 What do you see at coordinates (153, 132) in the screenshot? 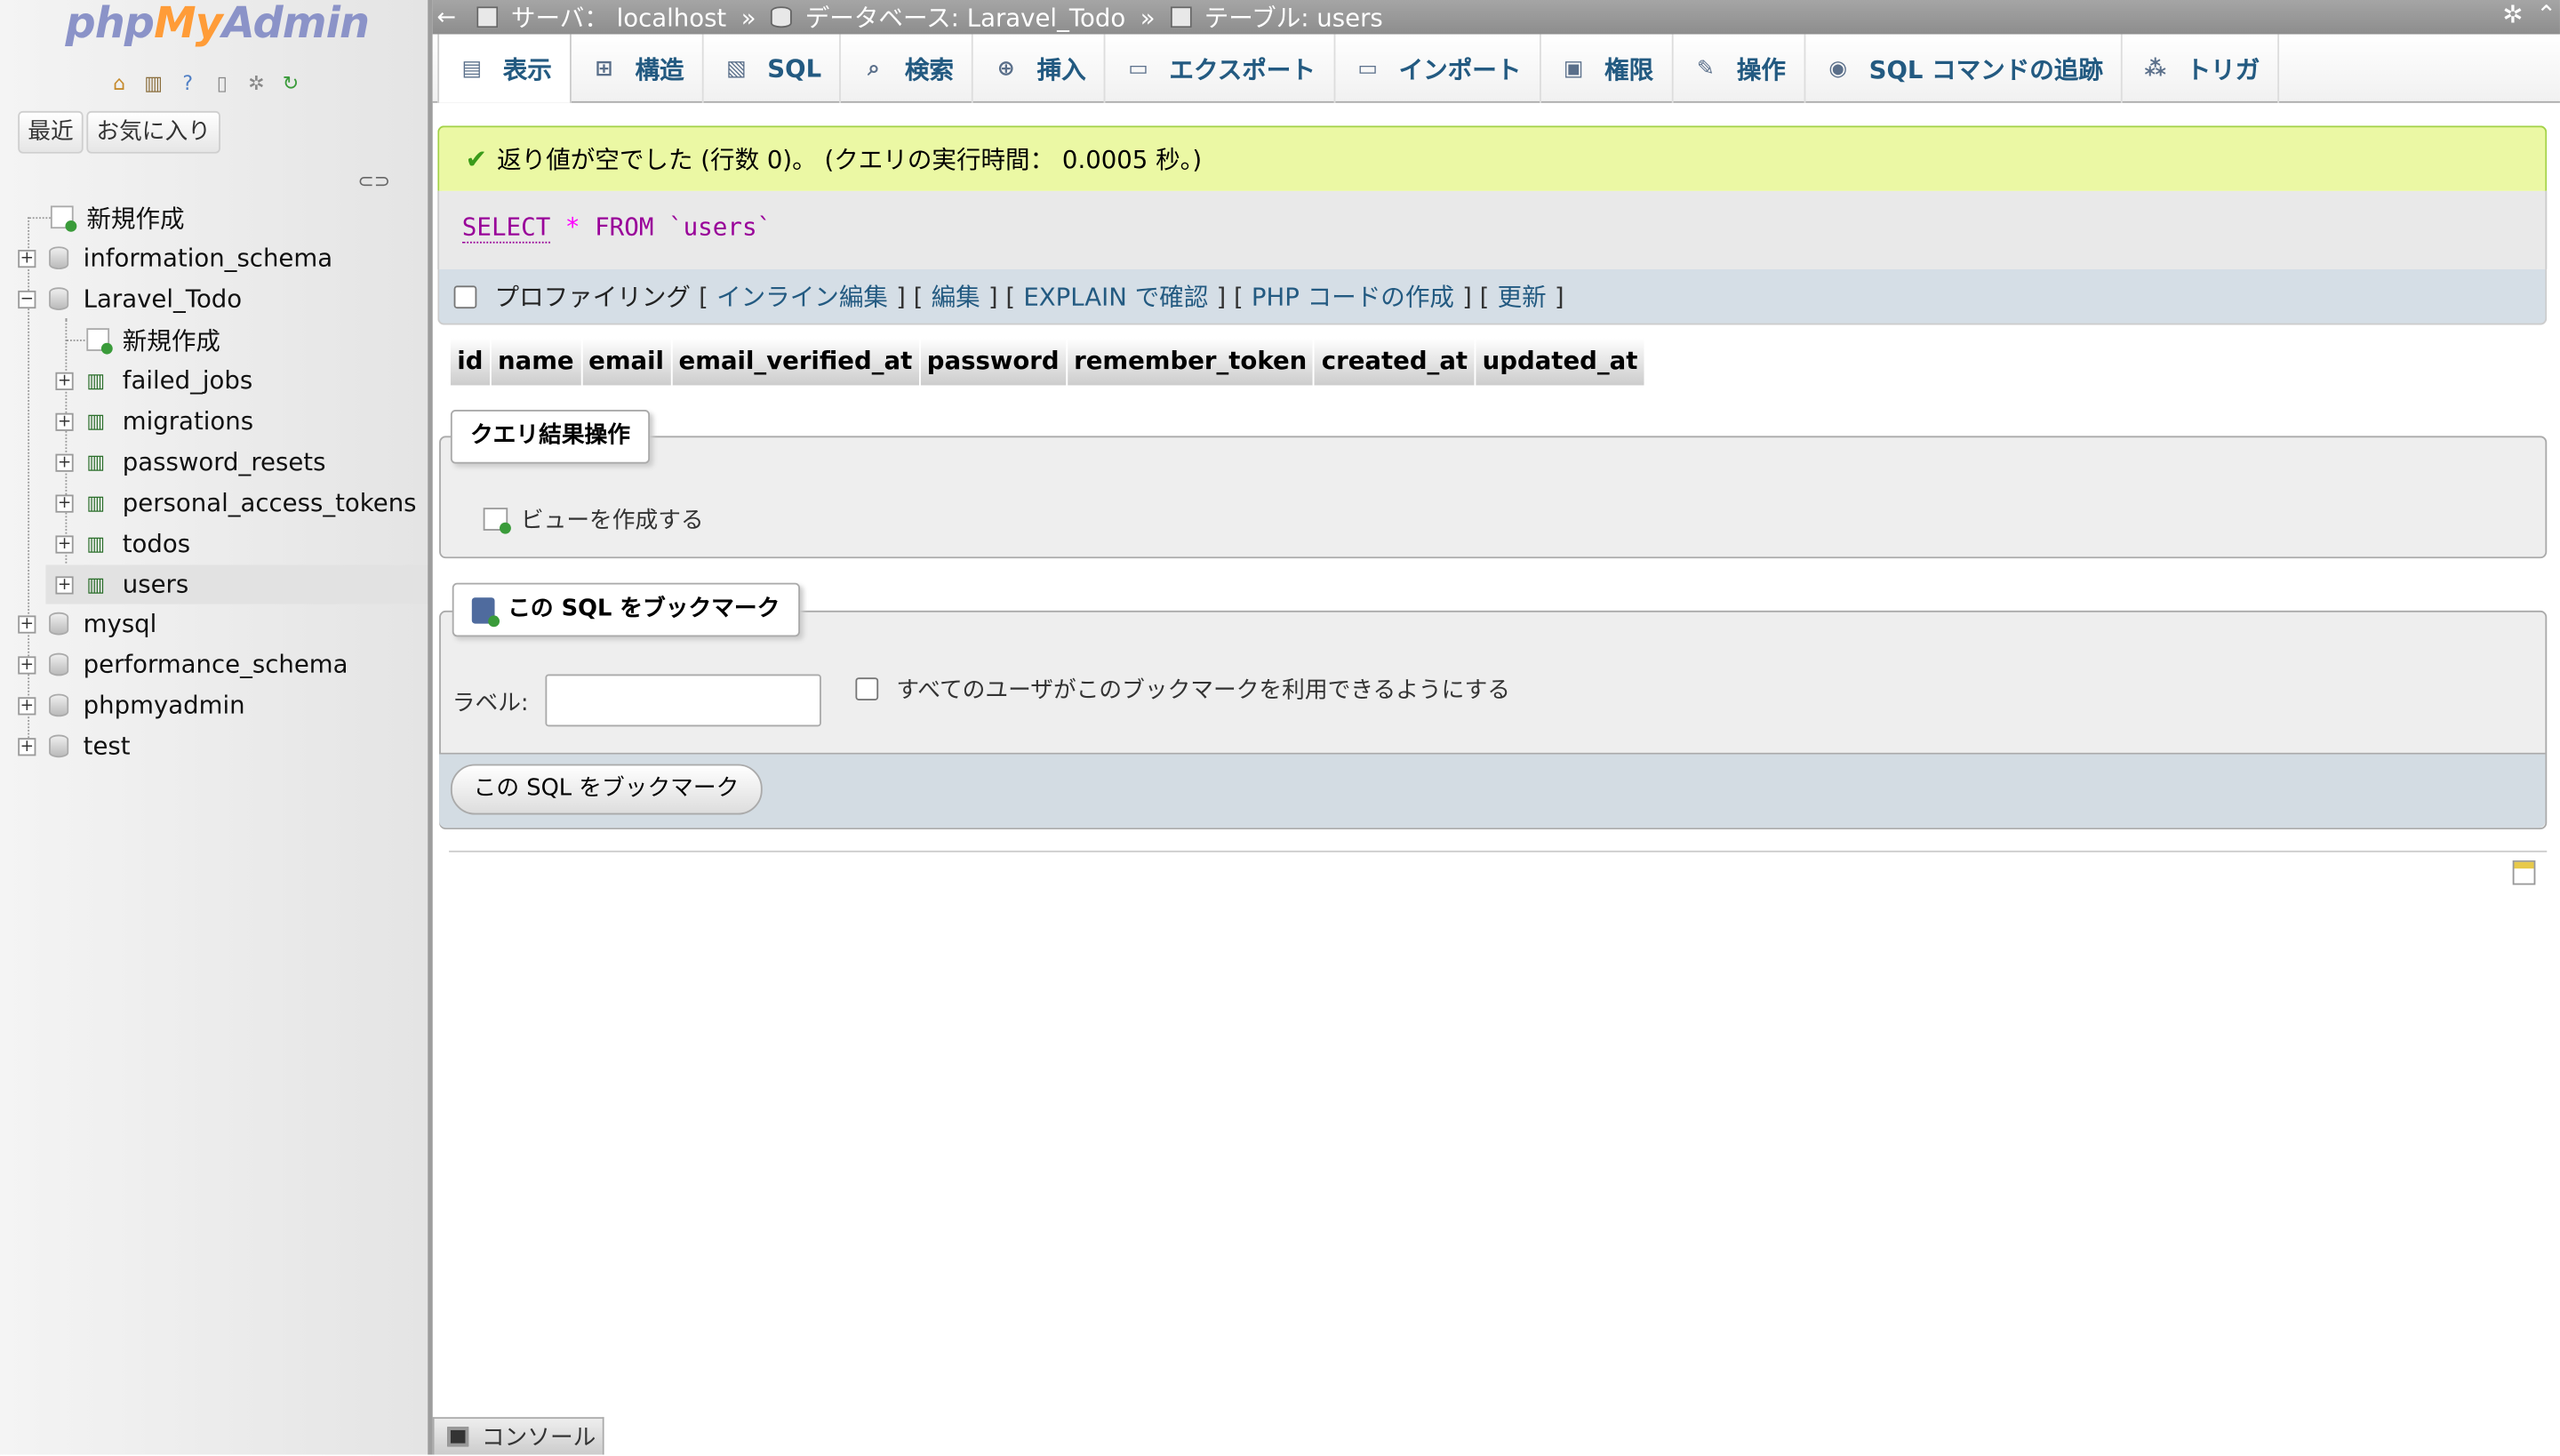
I see `favorites-button: お気に入り` at bounding box center [153, 132].